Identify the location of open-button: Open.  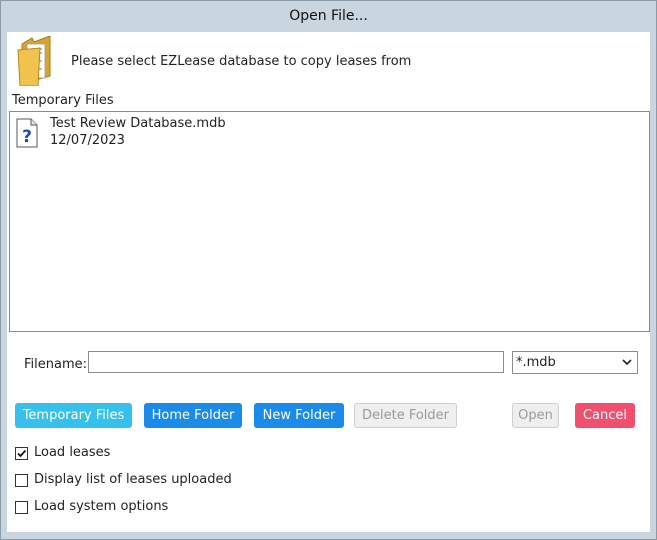
(535, 415).